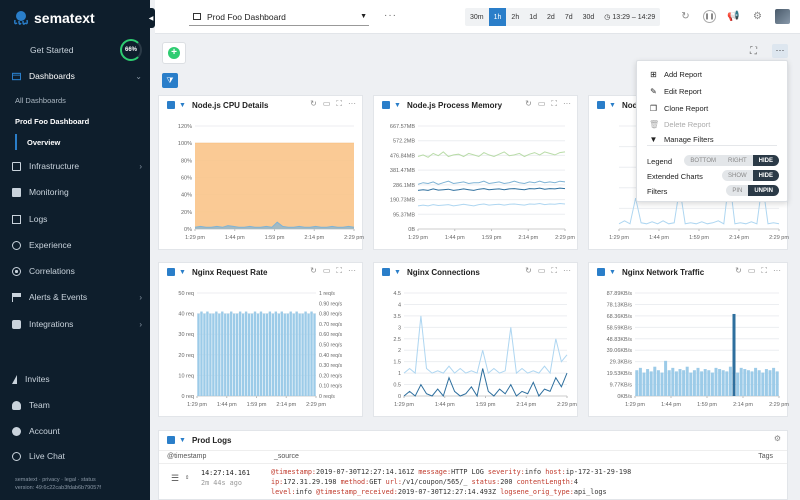 This screenshot has width=800, height=500. What do you see at coordinates (58, 480) in the screenshot?
I see `footer-links: sematext · privacy · legal · status` at bounding box center [58, 480].